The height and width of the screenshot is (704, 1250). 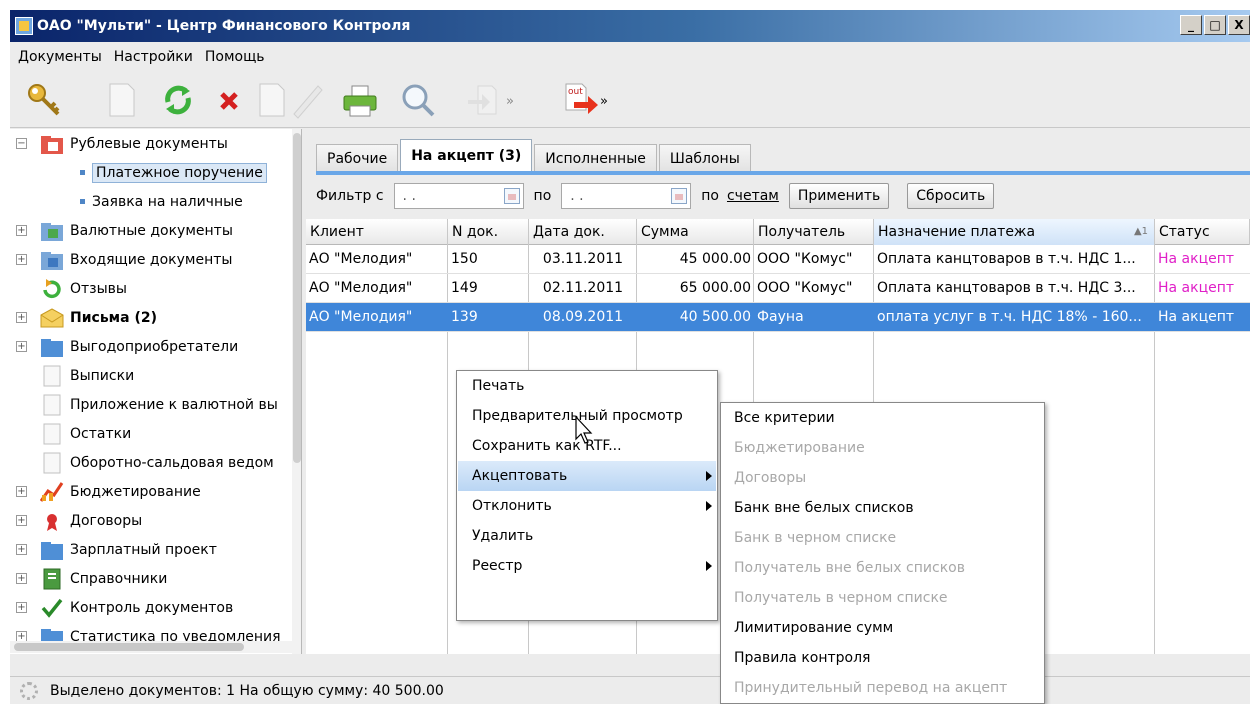 What do you see at coordinates (849, 568) in the screenshot?
I see `submenu-item-recipient-not-whitelisted: Получатель вне белых списков` at bounding box center [849, 568].